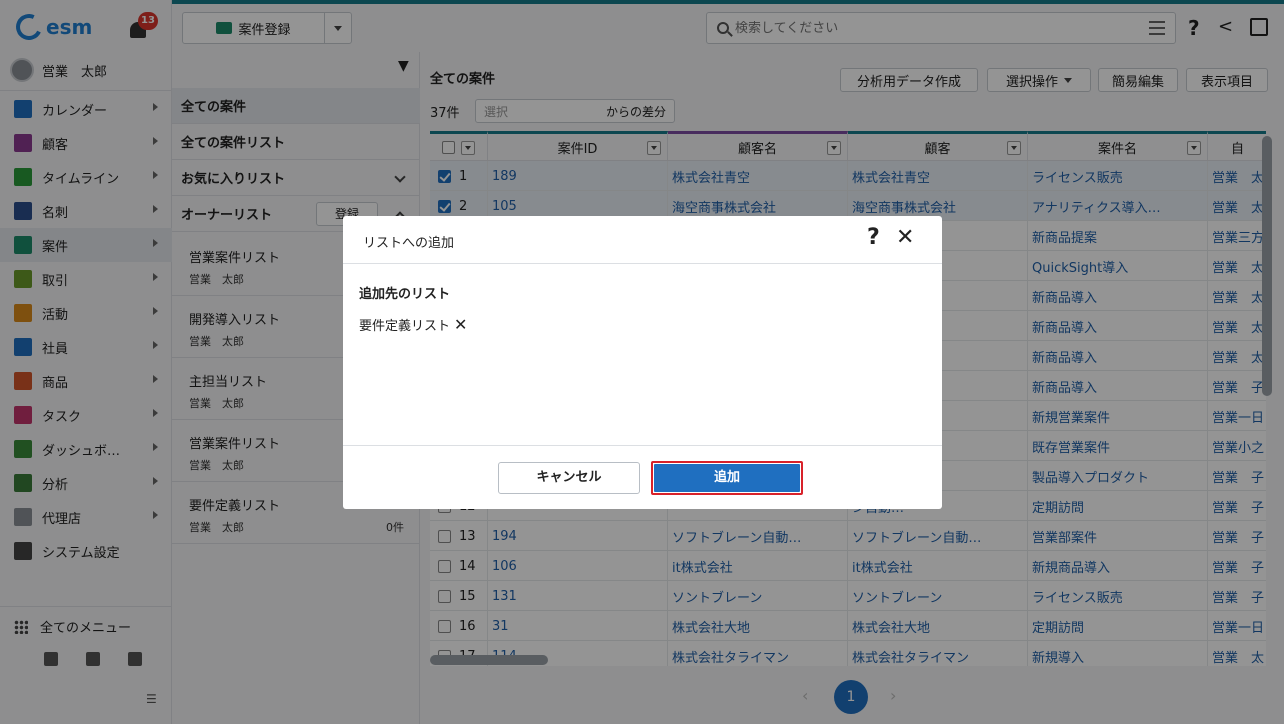  Describe the element at coordinates (460, 324) in the screenshot. I see `remove-list-icon: ✕` at that location.